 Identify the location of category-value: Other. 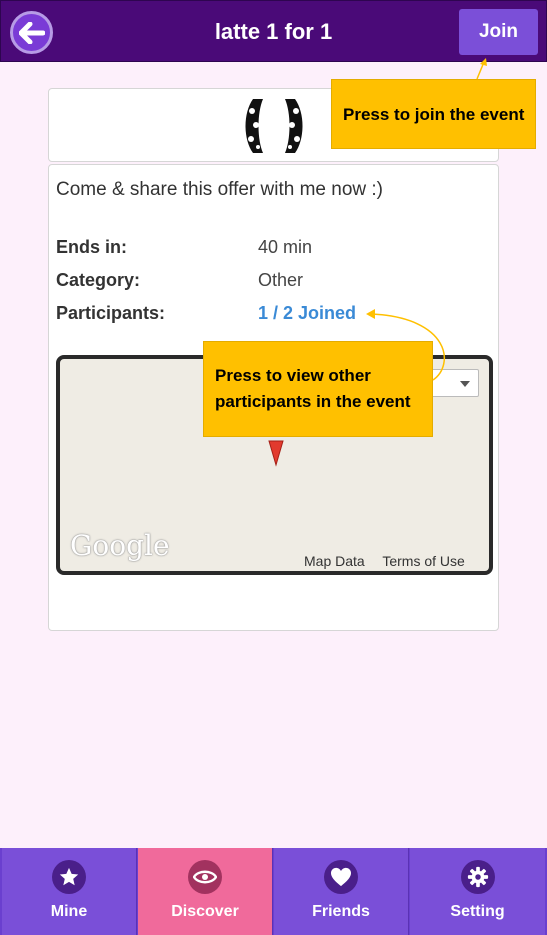
(281, 280).